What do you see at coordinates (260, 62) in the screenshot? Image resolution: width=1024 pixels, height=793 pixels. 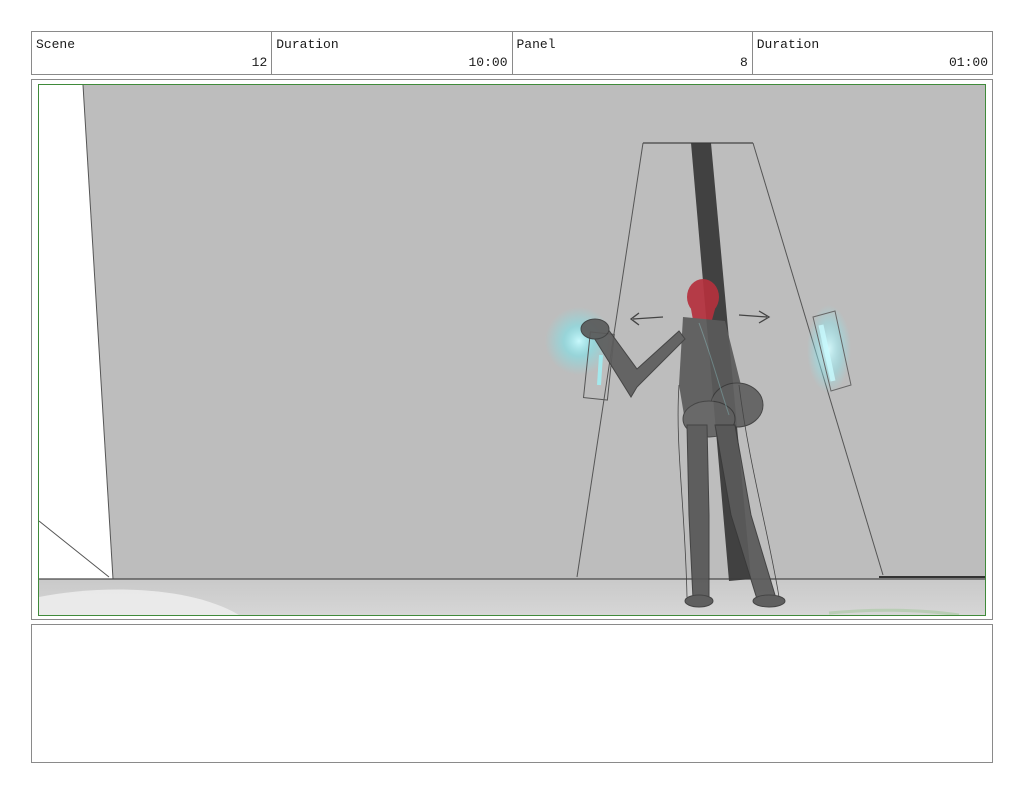 I see `scene-number: 12` at bounding box center [260, 62].